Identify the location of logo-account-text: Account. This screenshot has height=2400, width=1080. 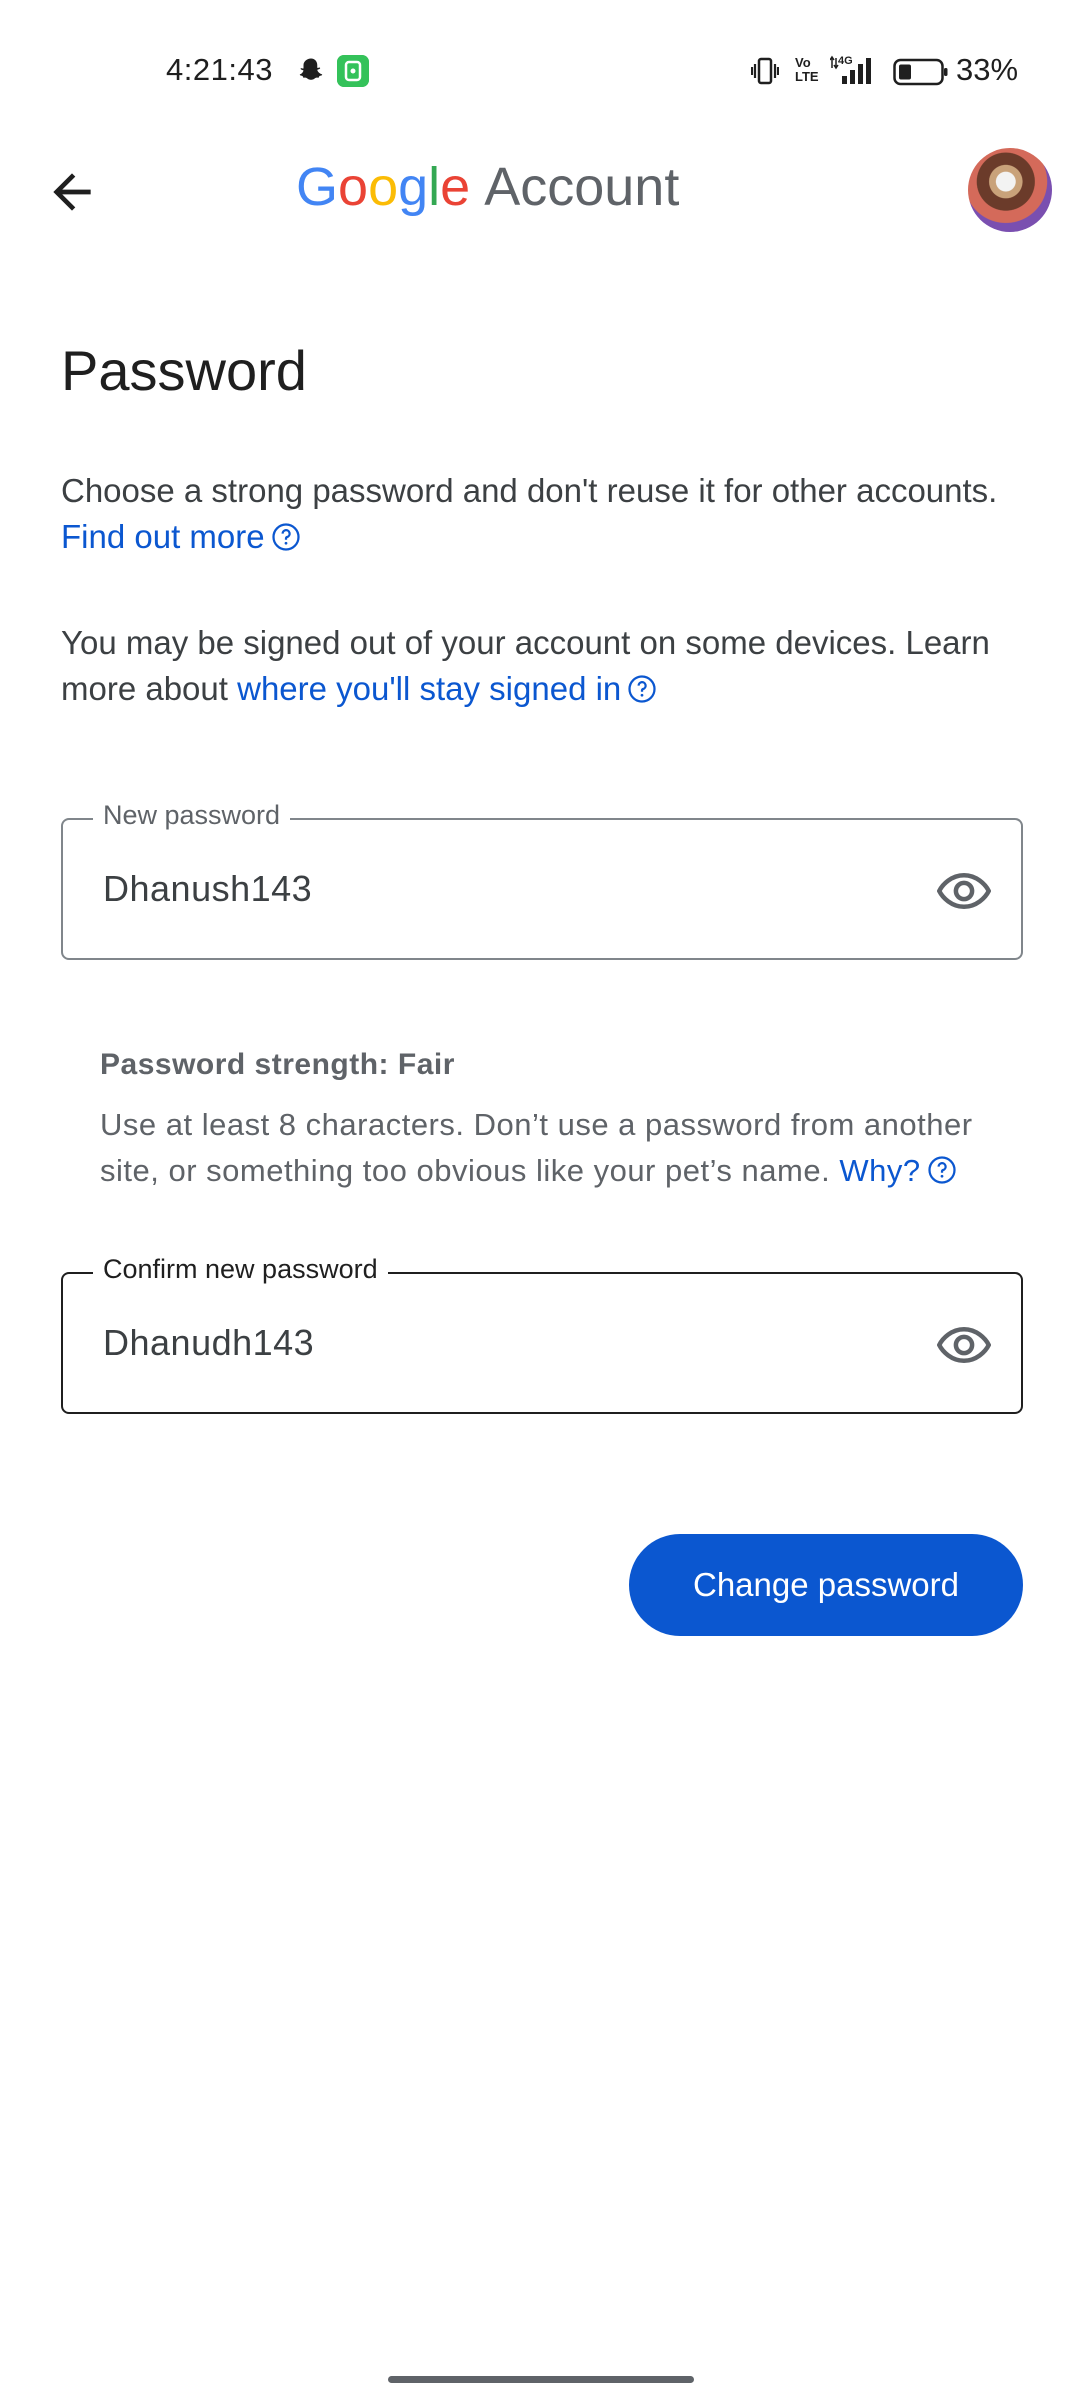
(582, 187).